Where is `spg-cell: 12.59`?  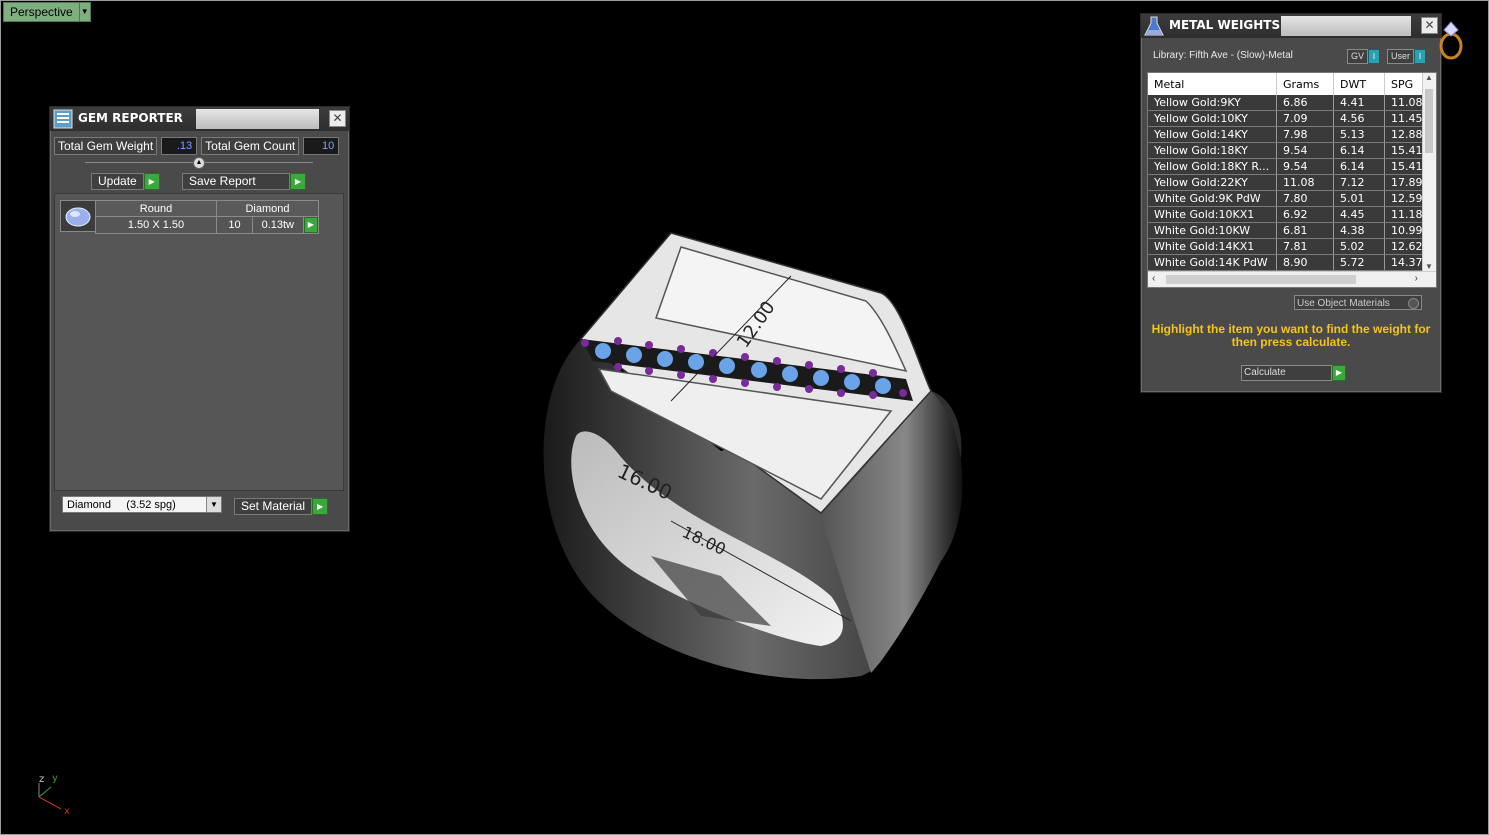 spg-cell: 12.59 is located at coordinates (1404, 198).